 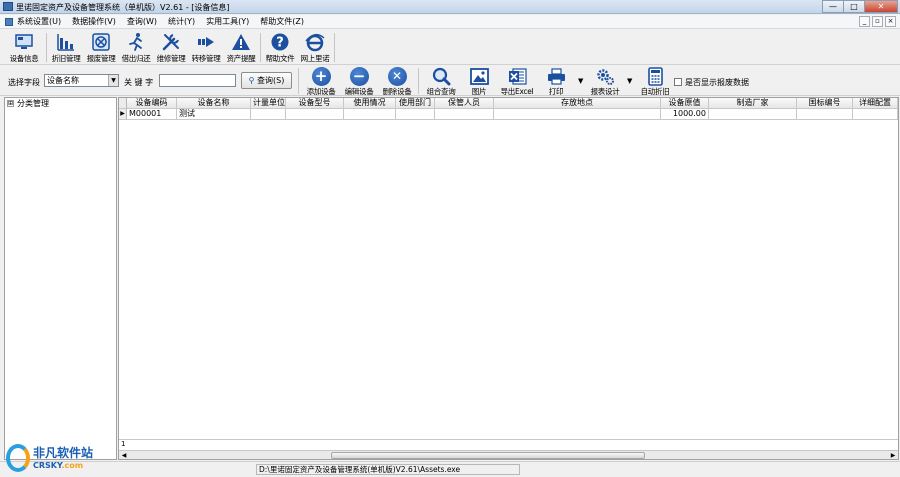 I want to click on menu-data-operation: 数据操作(V), so click(x=94, y=21).